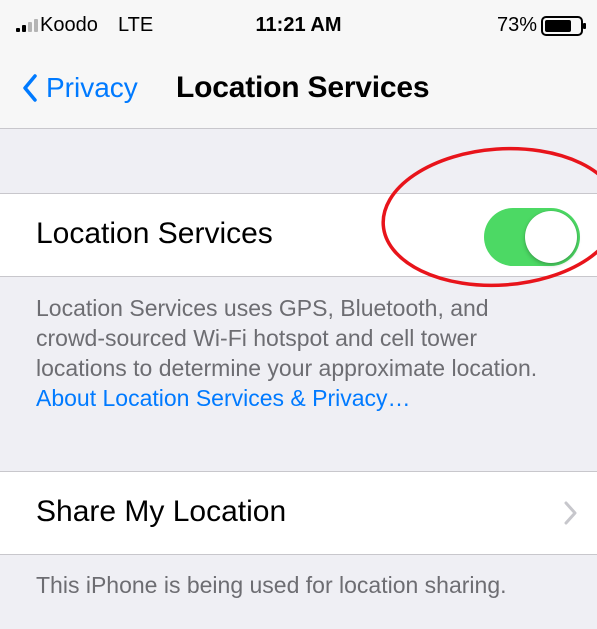 This screenshot has width=597, height=629. I want to click on chevron-right-icon, so click(570, 513).